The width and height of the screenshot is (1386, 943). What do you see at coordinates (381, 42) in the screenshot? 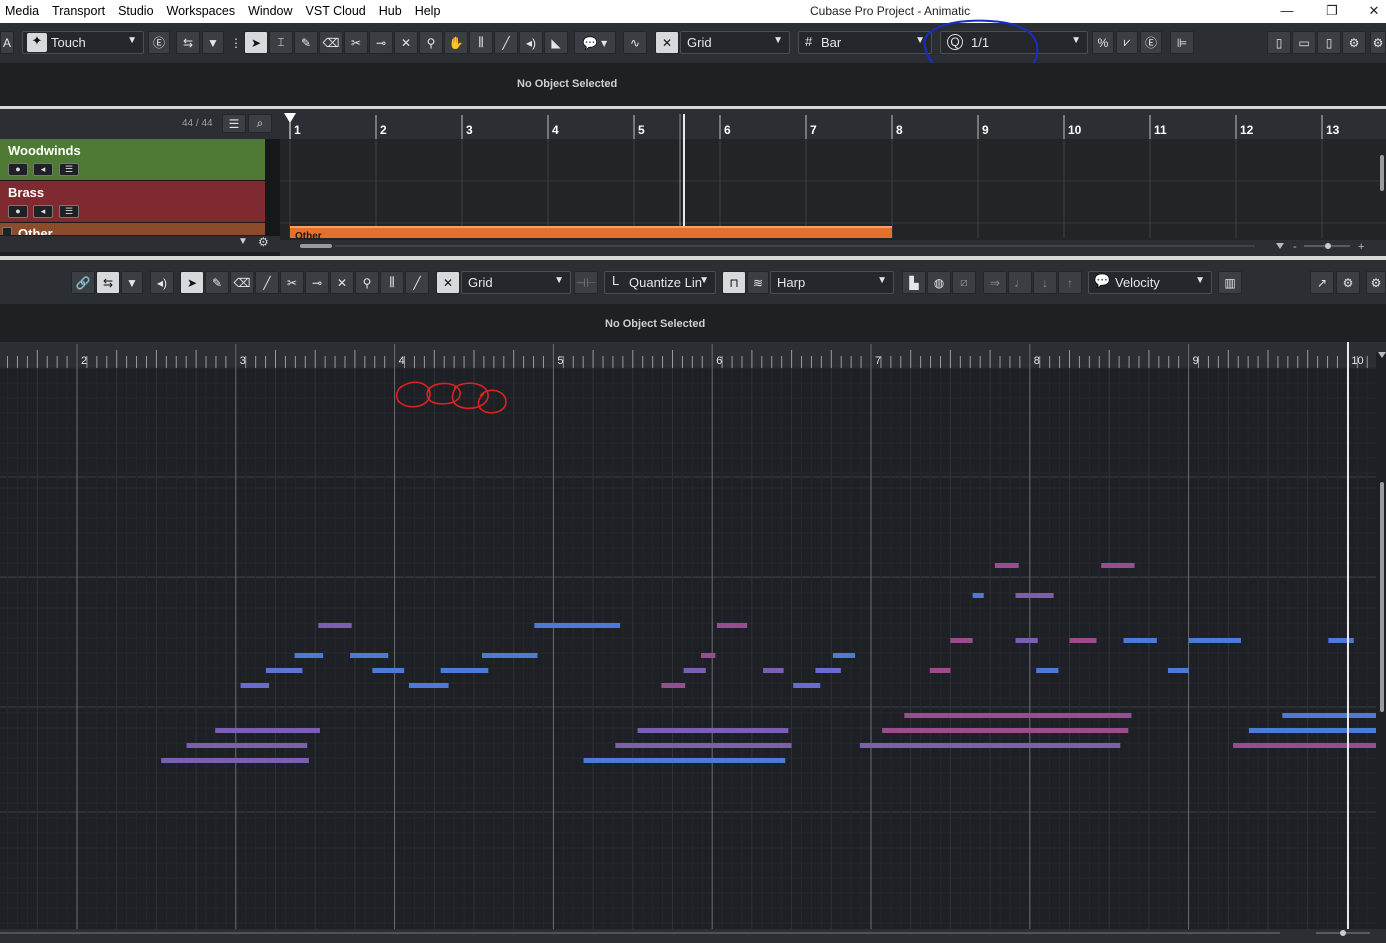
I see `glue-tool: ⊸` at bounding box center [381, 42].